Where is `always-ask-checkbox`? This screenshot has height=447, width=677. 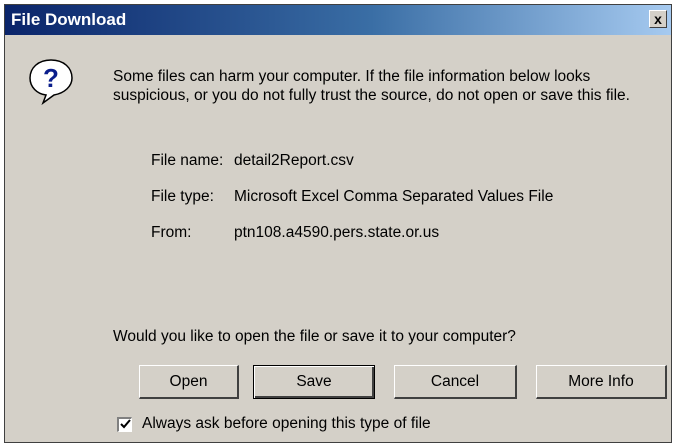
always-ask-checkbox is located at coordinates (124, 424).